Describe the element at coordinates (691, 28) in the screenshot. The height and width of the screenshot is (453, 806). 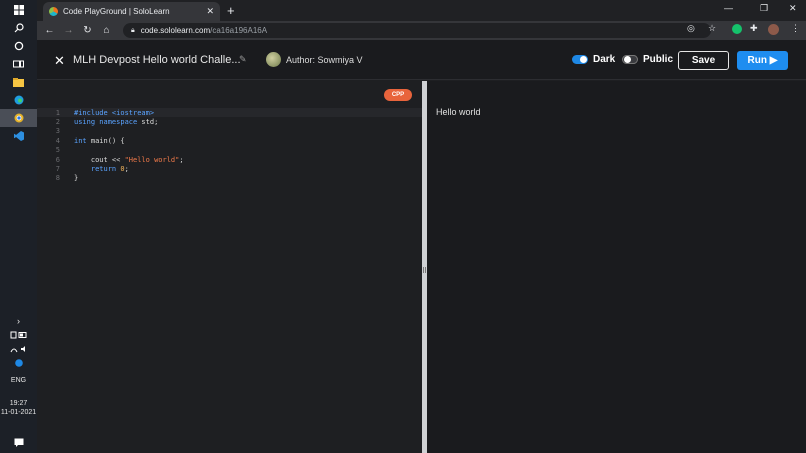
I see `eye-slash-icon: ◎` at that location.